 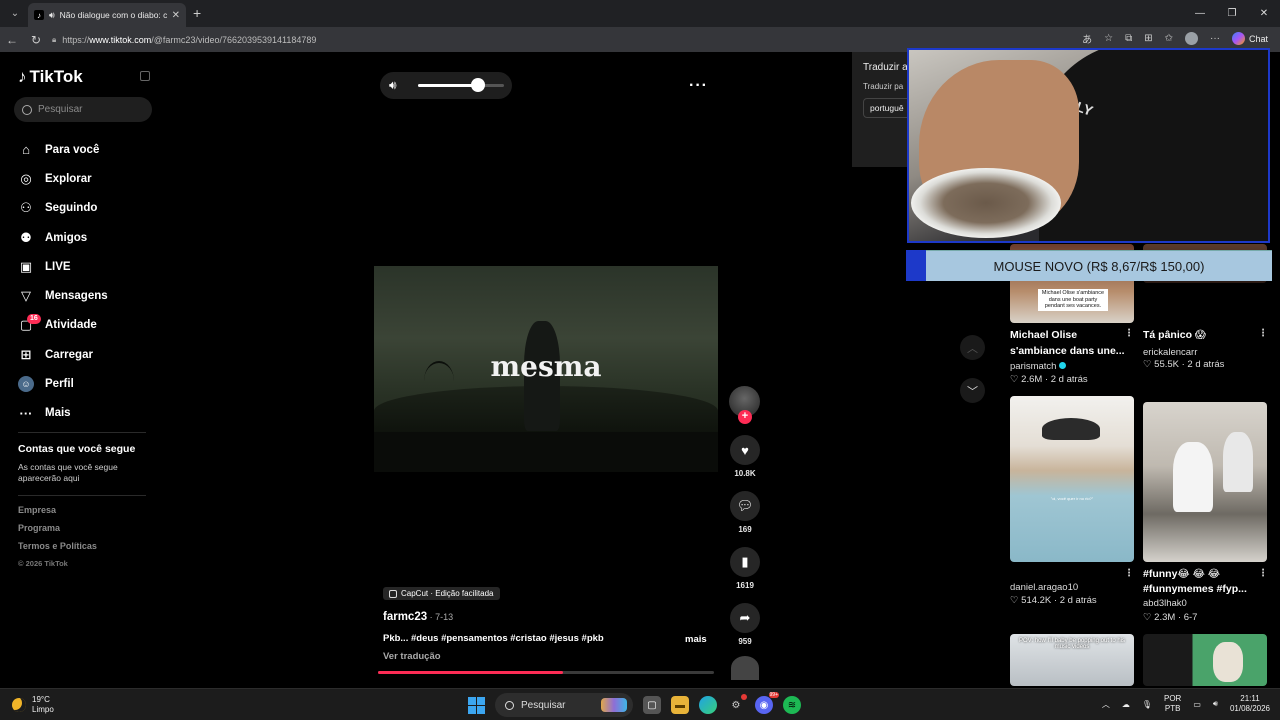 What do you see at coordinates (15, 14) in the screenshot?
I see `tab-actions-menu-icon: ⌄` at bounding box center [15, 14].